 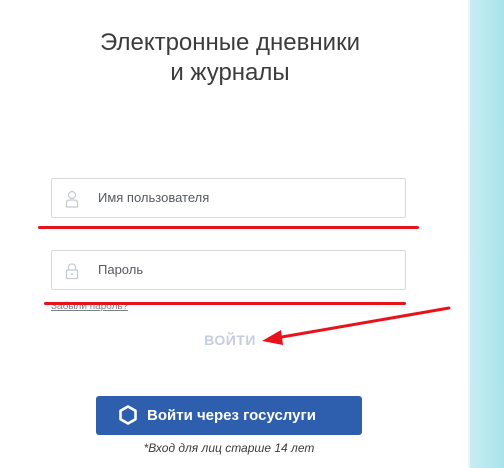 I want to click on side-panel, so click(x=487, y=234).